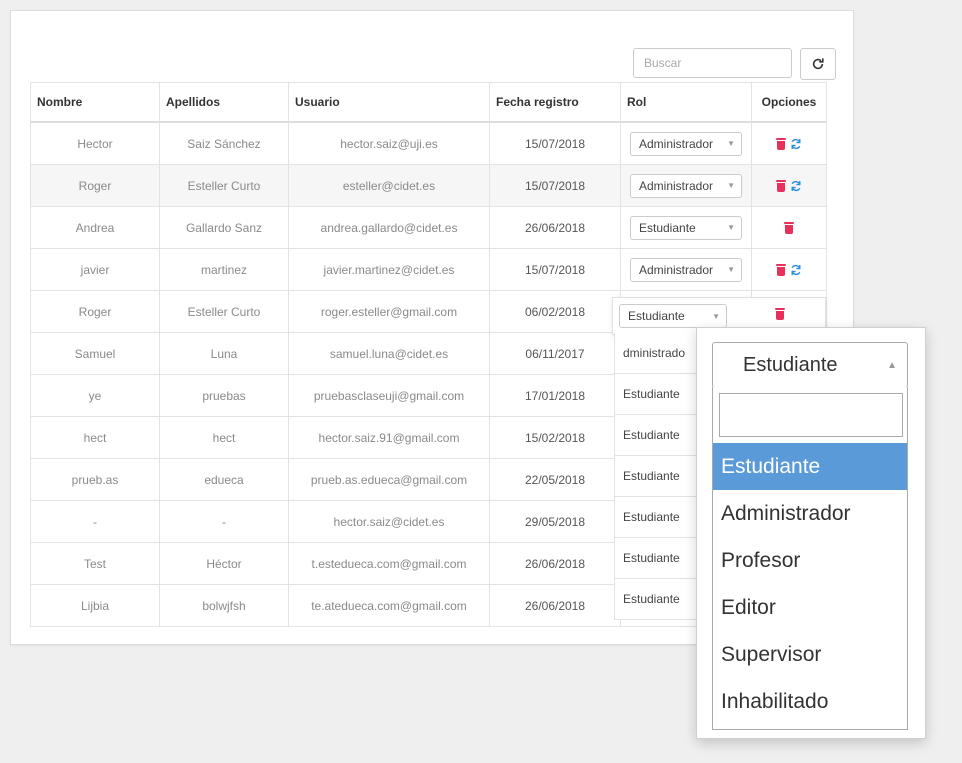 This screenshot has height=763, width=962. Describe the element at coordinates (95, 227) in the screenshot. I see `cell-nombre: Andrea` at that location.